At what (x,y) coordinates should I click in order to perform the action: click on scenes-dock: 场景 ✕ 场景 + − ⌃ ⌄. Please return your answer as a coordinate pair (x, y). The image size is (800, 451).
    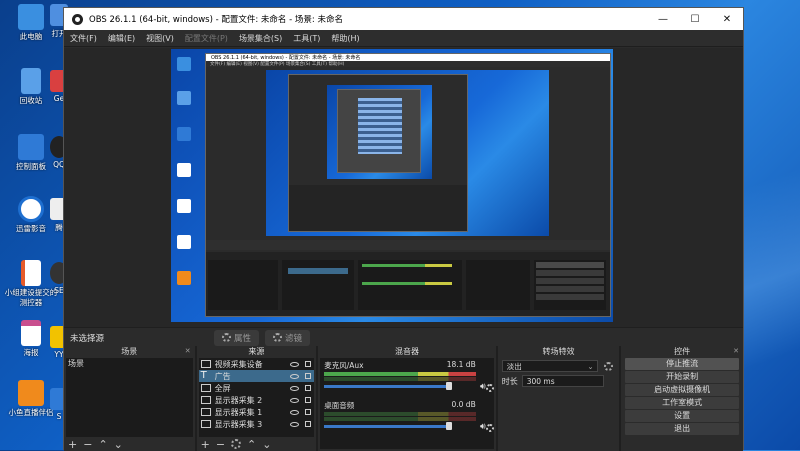
    Looking at the image, I should click on (129, 398).